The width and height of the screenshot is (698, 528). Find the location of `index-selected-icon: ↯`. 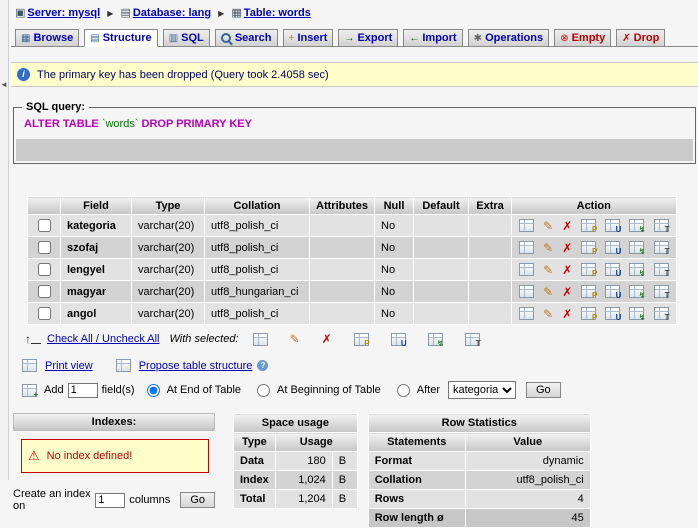

index-selected-icon: ↯ is located at coordinates (435, 340).